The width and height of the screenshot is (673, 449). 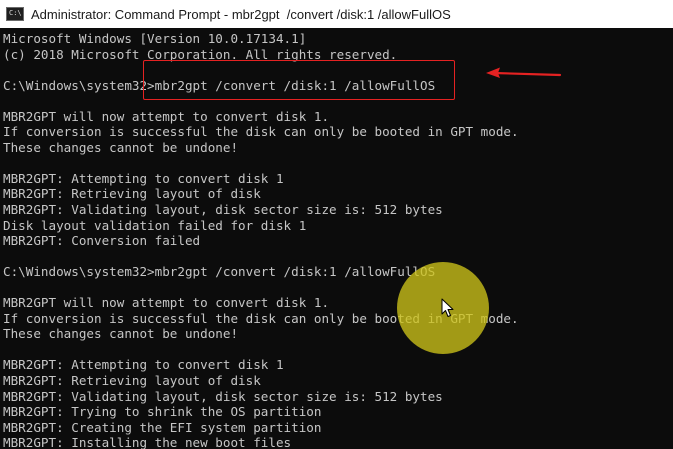 What do you see at coordinates (155, 225) in the screenshot?
I see `console-line: Disk layout validation failed for disk 1` at bounding box center [155, 225].